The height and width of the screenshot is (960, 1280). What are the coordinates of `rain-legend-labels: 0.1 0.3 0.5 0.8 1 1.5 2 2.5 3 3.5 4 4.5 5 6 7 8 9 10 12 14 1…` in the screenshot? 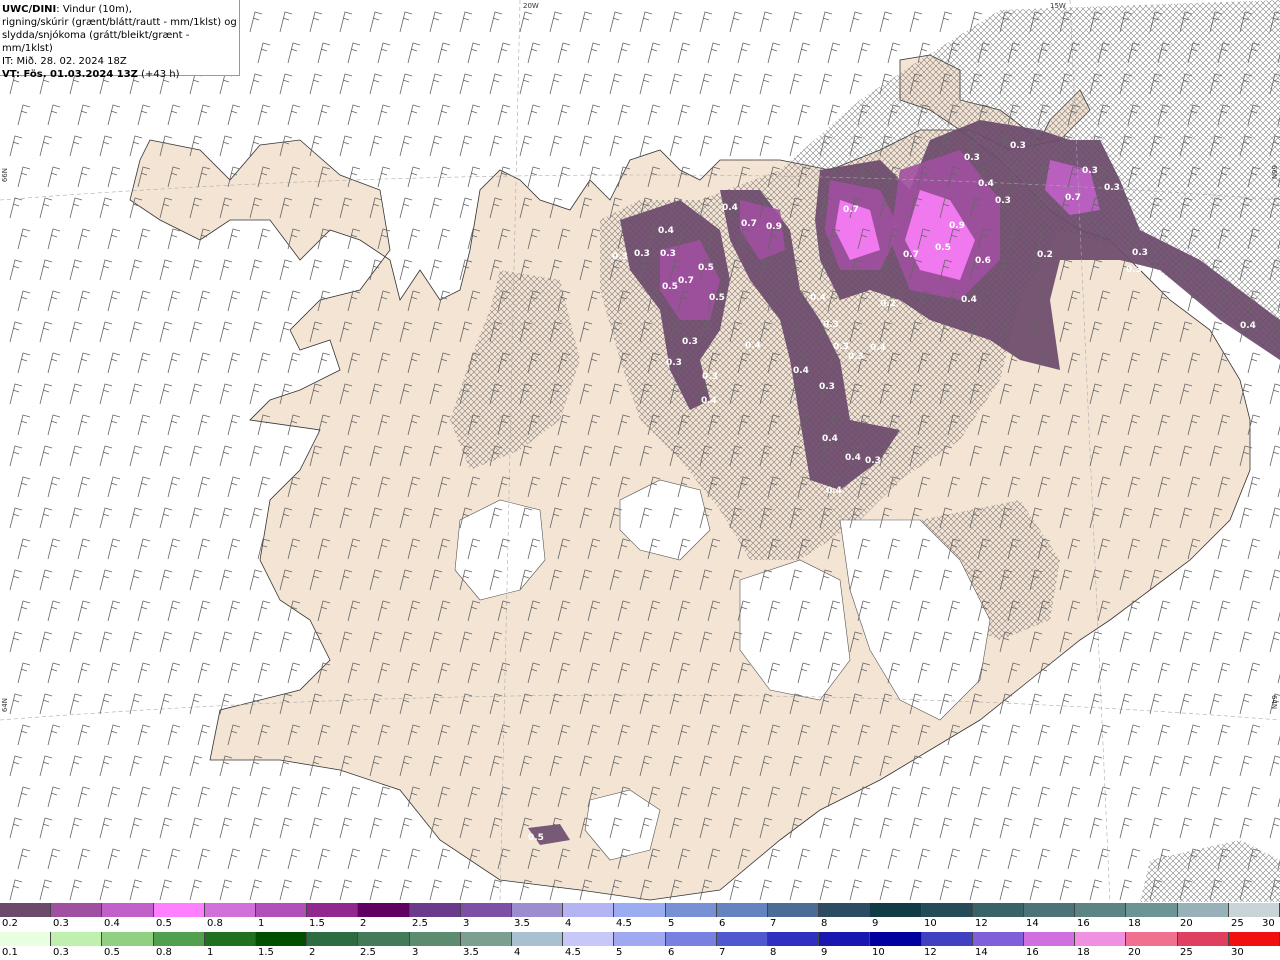 It's located at (640, 953).